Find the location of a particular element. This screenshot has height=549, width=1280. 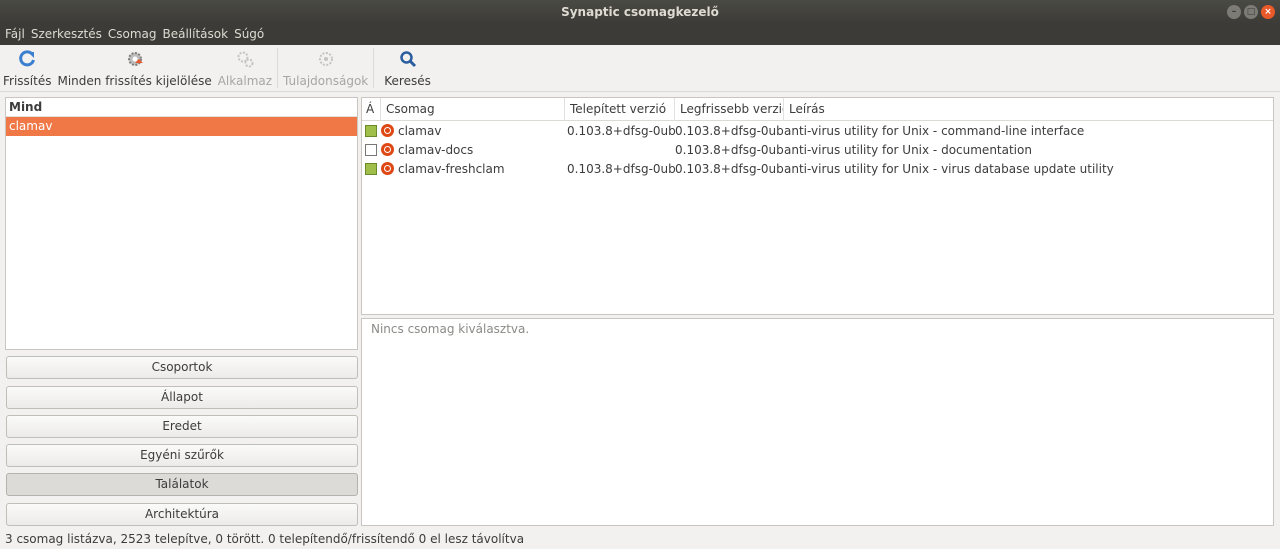

window-title: Synaptic csomagkezelő is located at coordinates (640, 12).